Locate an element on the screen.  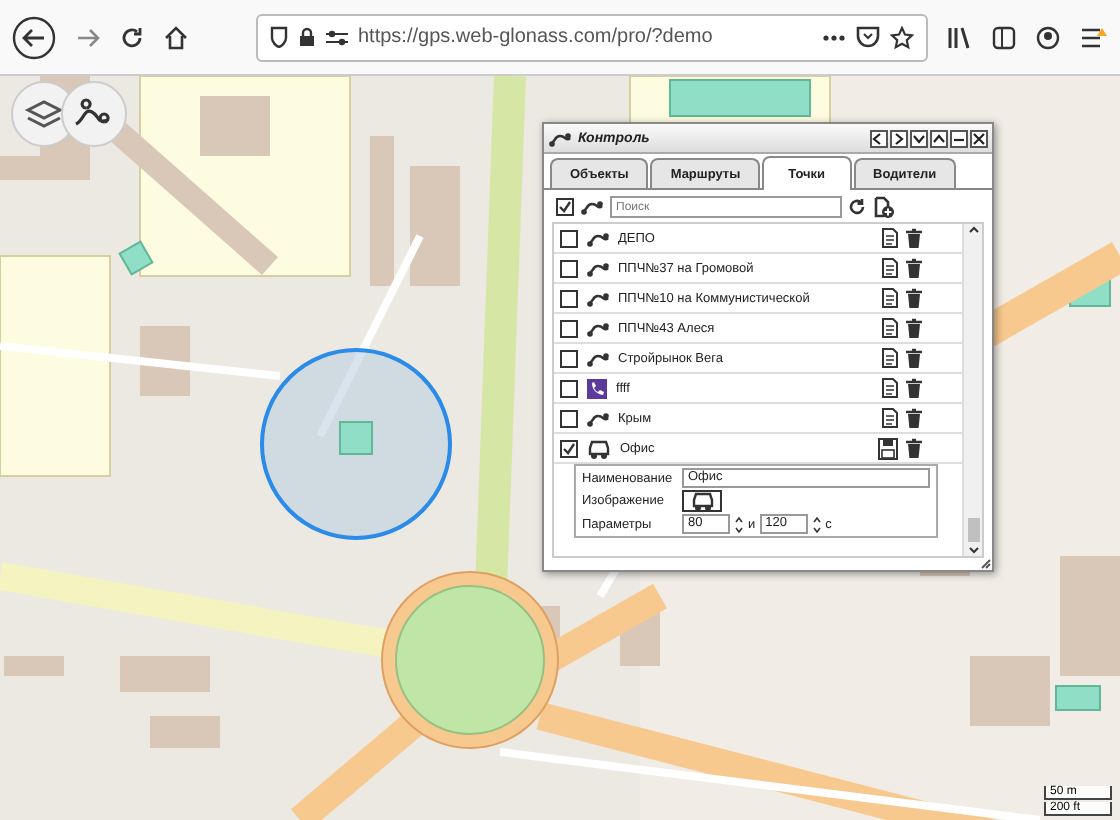
expand-icon is located at coordinates (939, 138).